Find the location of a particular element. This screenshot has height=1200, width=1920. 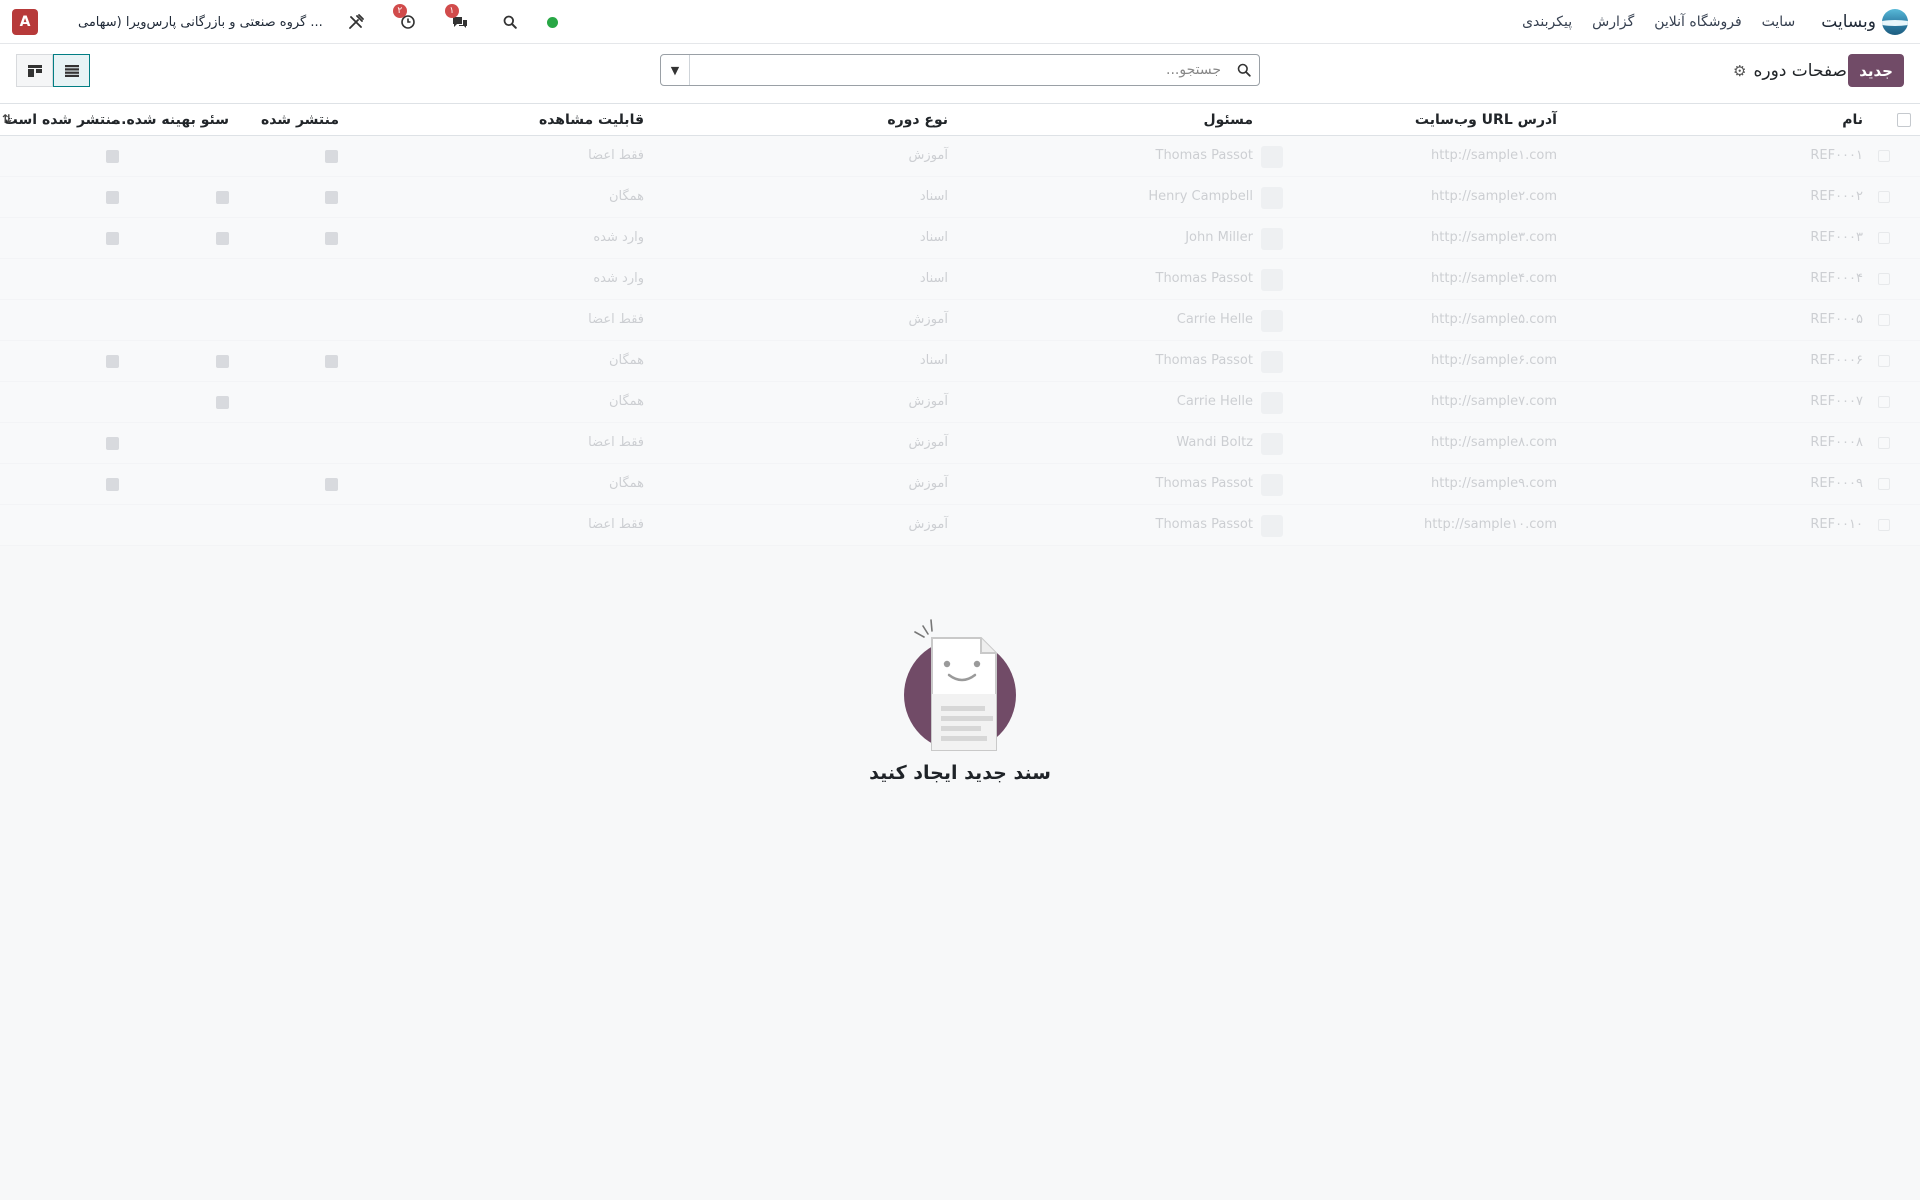

search-icon is located at coordinates (510, 22).